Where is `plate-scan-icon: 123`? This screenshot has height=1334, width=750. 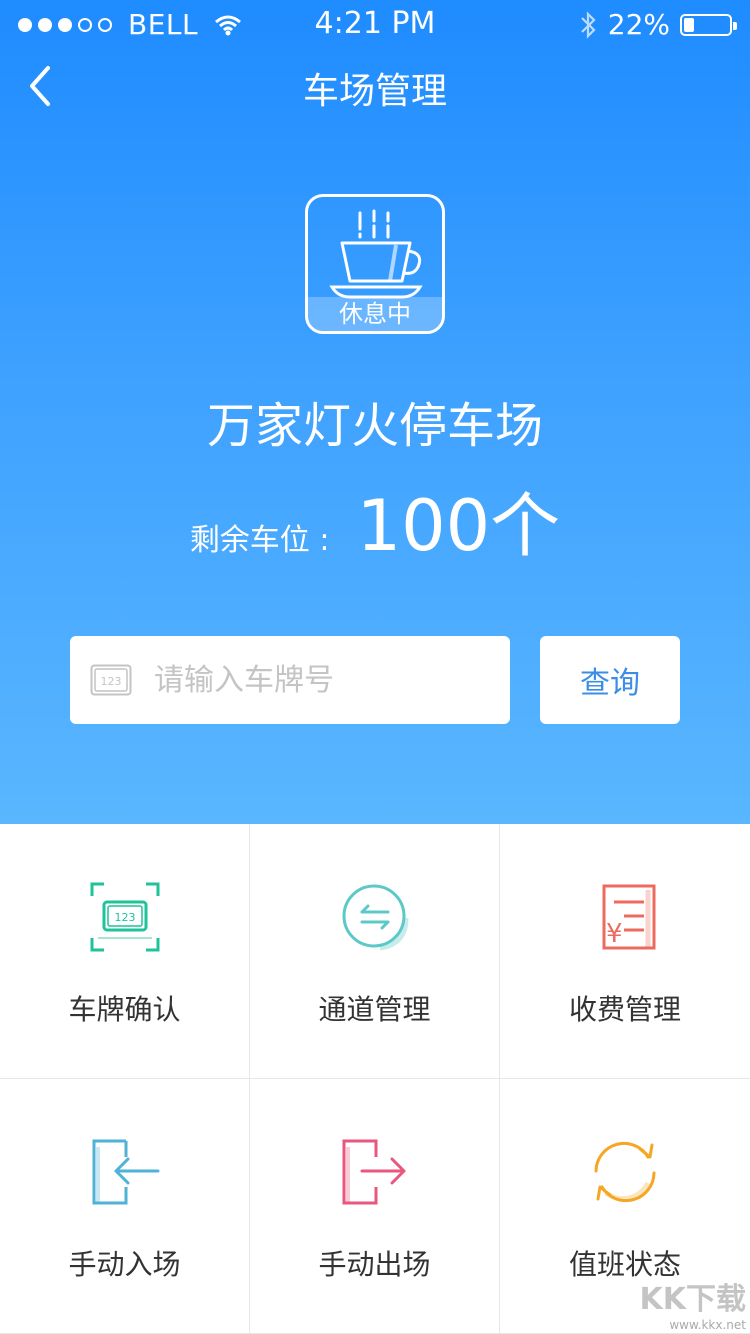 plate-scan-icon: 123 is located at coordinates (125, 917).